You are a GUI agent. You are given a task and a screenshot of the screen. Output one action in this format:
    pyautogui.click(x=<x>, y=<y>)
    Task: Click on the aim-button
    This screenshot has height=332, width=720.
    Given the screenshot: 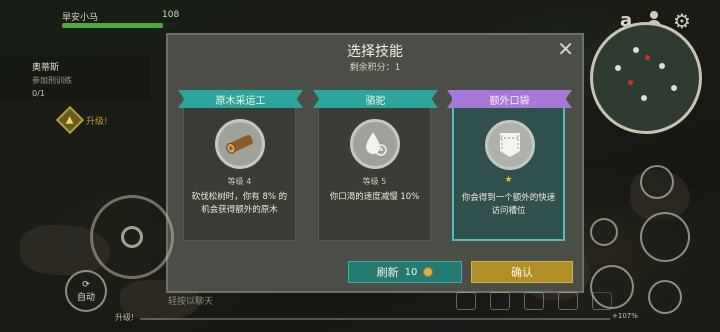 What is the action you would take?
    pyautogui.click(x=604, y=232)
    